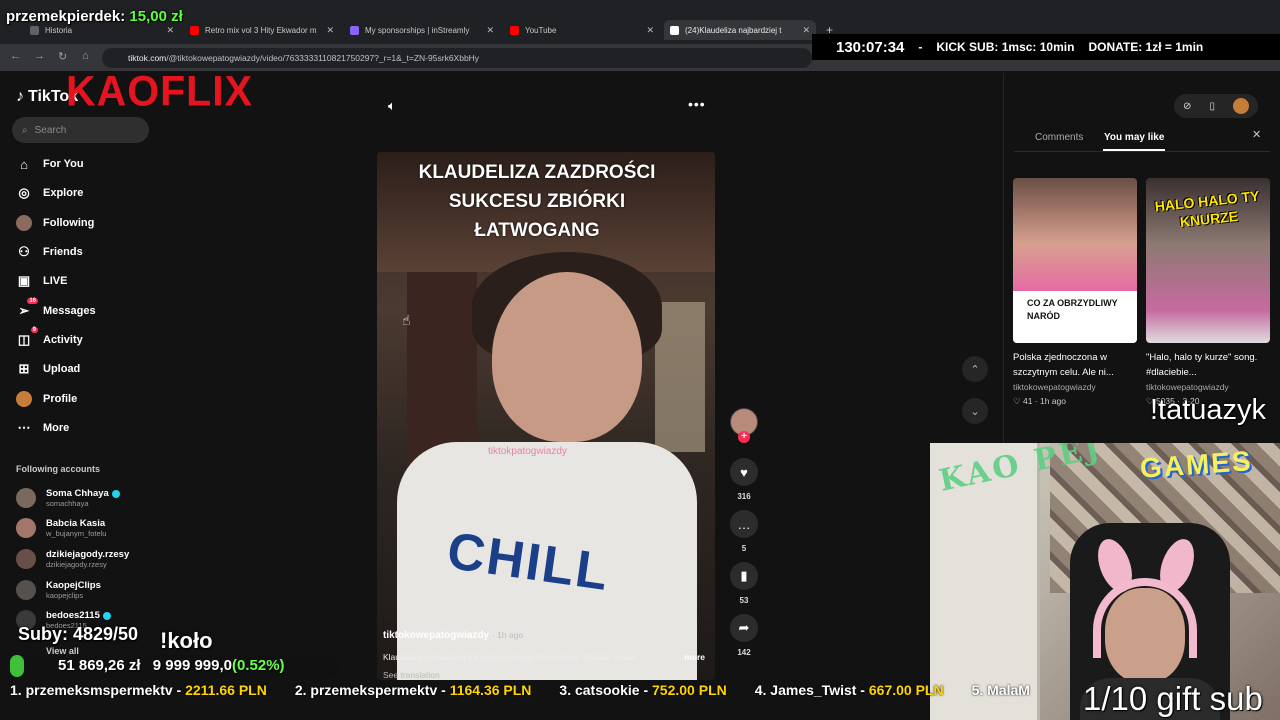  What do you see at coordinates (226, 690) in the screenshot?
I see `leaderboard-amount: 2211.66 PLN` at bounding box center [226, 690].